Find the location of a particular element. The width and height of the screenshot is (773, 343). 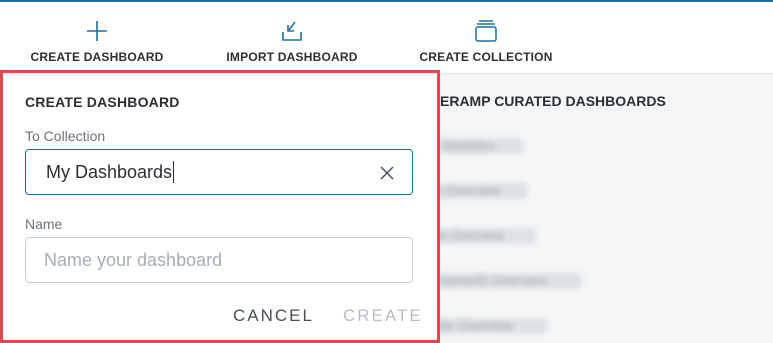

curated-item: der Overview is located at coordinates (490, 326).